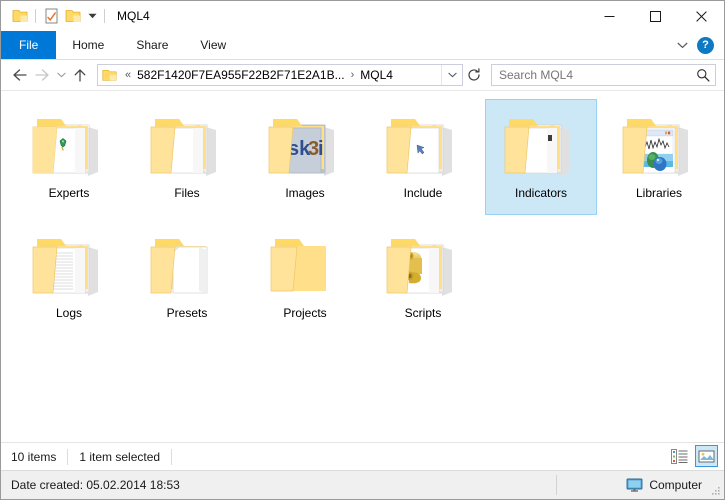  What do you see at coordinates (20, 16) in the screenshot?
I see `folder-icon` at bounding box center [20, 16].